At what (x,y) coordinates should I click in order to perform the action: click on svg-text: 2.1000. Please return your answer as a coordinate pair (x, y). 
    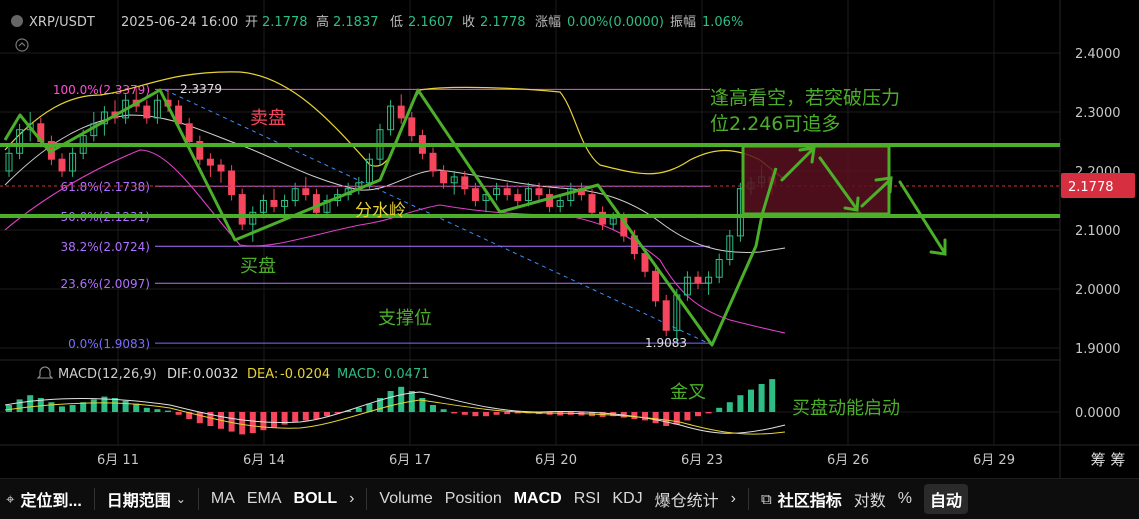
    Looking at the image, I should click on (1098, 231).